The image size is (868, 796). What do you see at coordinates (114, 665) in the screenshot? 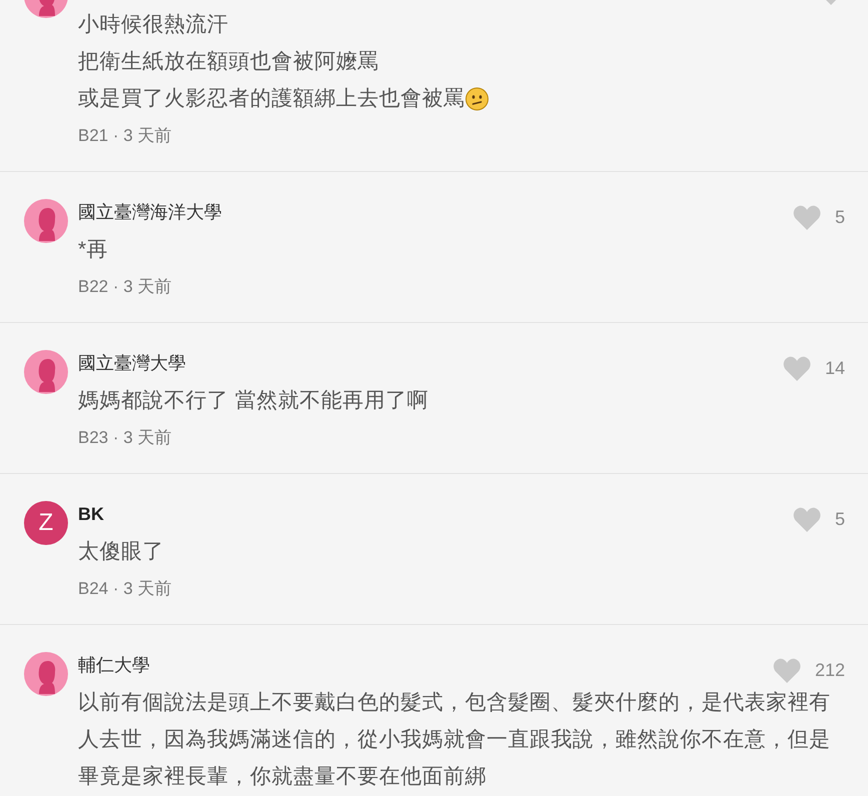
I see `author-name: 輔仁大學` at bounding box center [114, 665].